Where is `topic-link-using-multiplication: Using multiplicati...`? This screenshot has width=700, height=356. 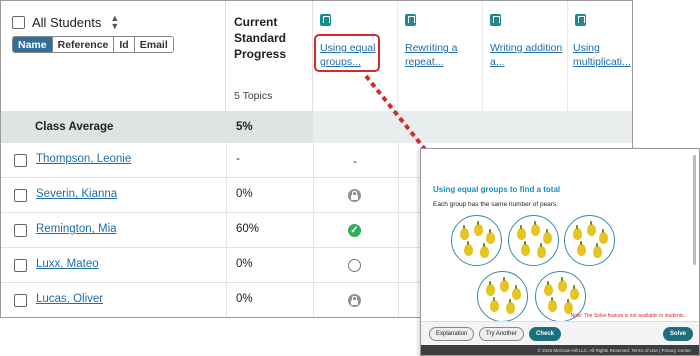
topic-link-using-multiplication: Using multiplicati... is located at coordinates (602, 55).